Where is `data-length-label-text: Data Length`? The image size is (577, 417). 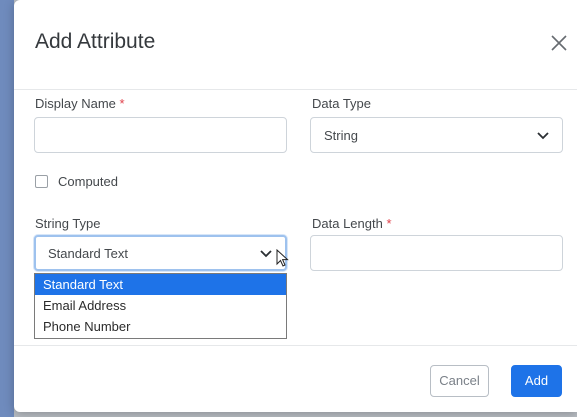
data-length-label-text: Data Length is located at coordinates (347, 223).